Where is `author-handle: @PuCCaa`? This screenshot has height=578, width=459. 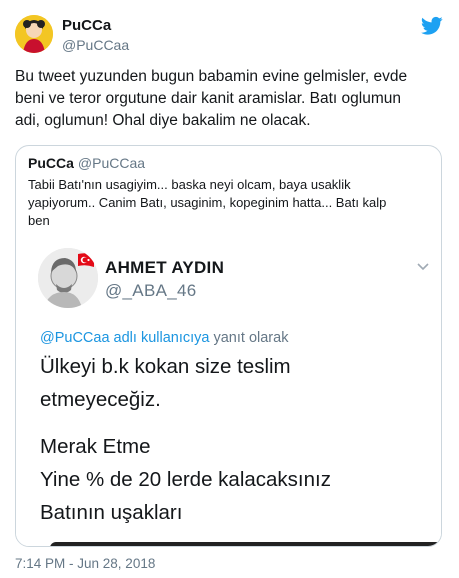
author-handle: @PuCCaa is located at coordinates (95, 45).